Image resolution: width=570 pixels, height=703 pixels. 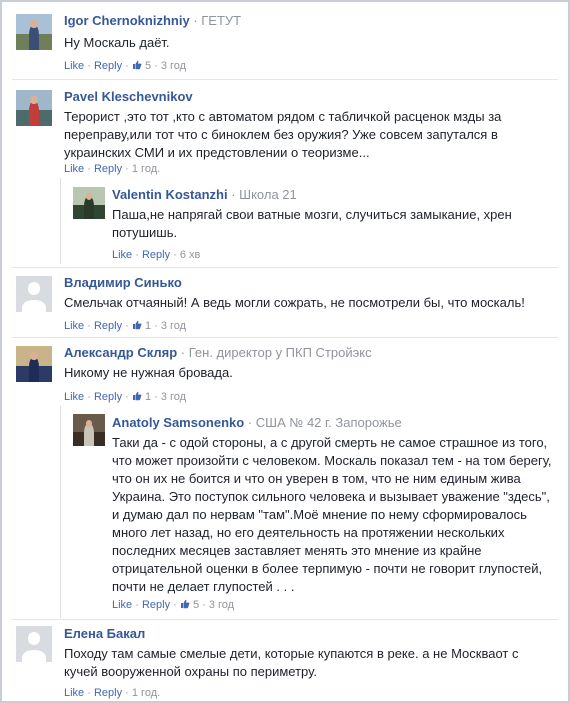 I want to click on author-affiliation: ГЕТУТ, so click(x=221, y=20).